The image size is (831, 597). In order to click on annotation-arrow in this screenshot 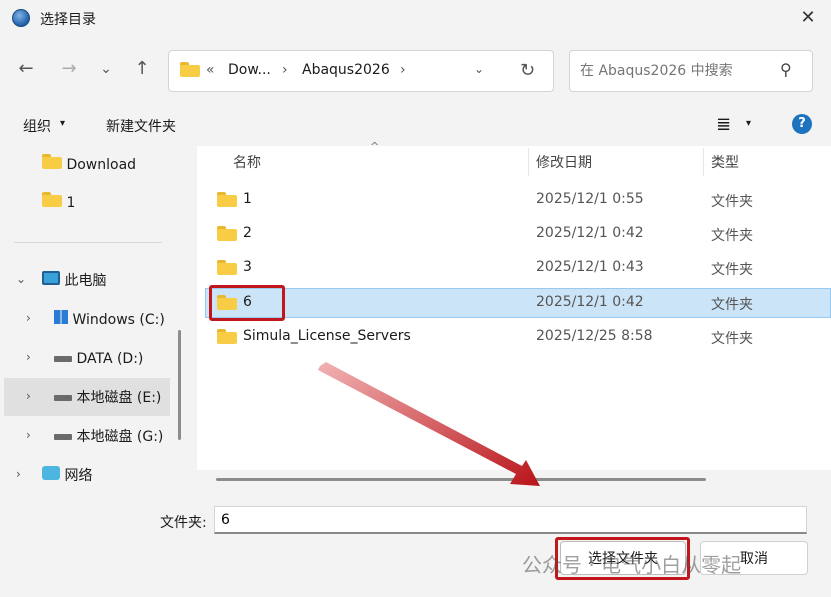, I will do `click(429, 424)`.